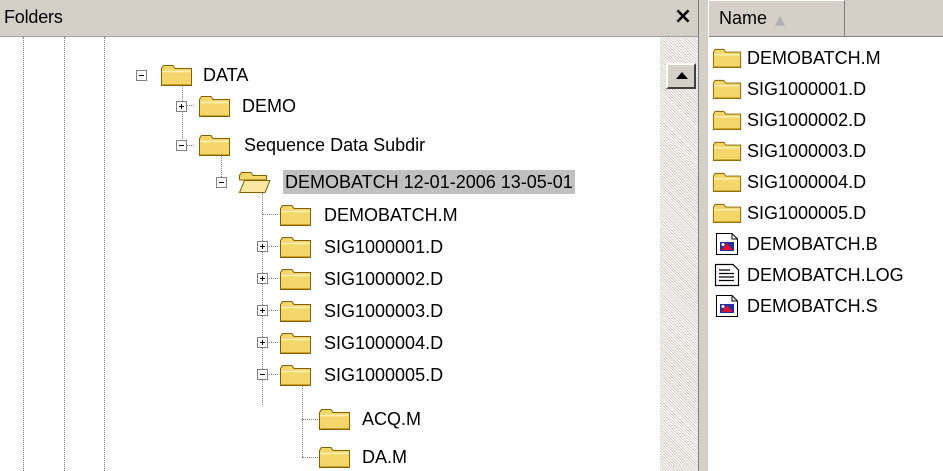 The width and height of the screenshot is (943, 471). I want to click on tree-item-label: DA.M, so click(384, 457).